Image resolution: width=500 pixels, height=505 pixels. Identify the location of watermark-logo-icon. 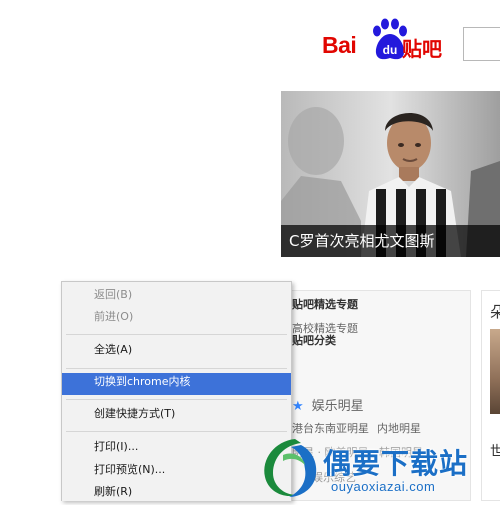
(290, 468).